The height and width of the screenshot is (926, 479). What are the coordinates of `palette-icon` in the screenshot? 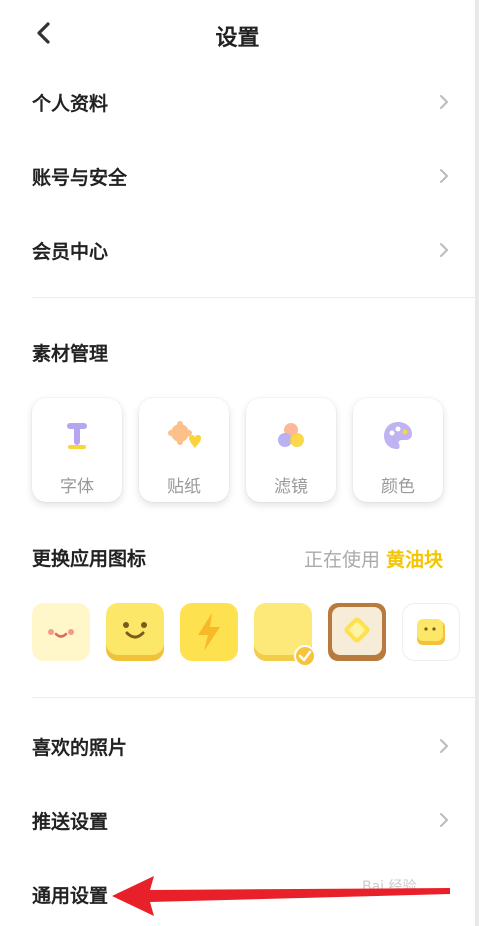 It's located at (398, 435).